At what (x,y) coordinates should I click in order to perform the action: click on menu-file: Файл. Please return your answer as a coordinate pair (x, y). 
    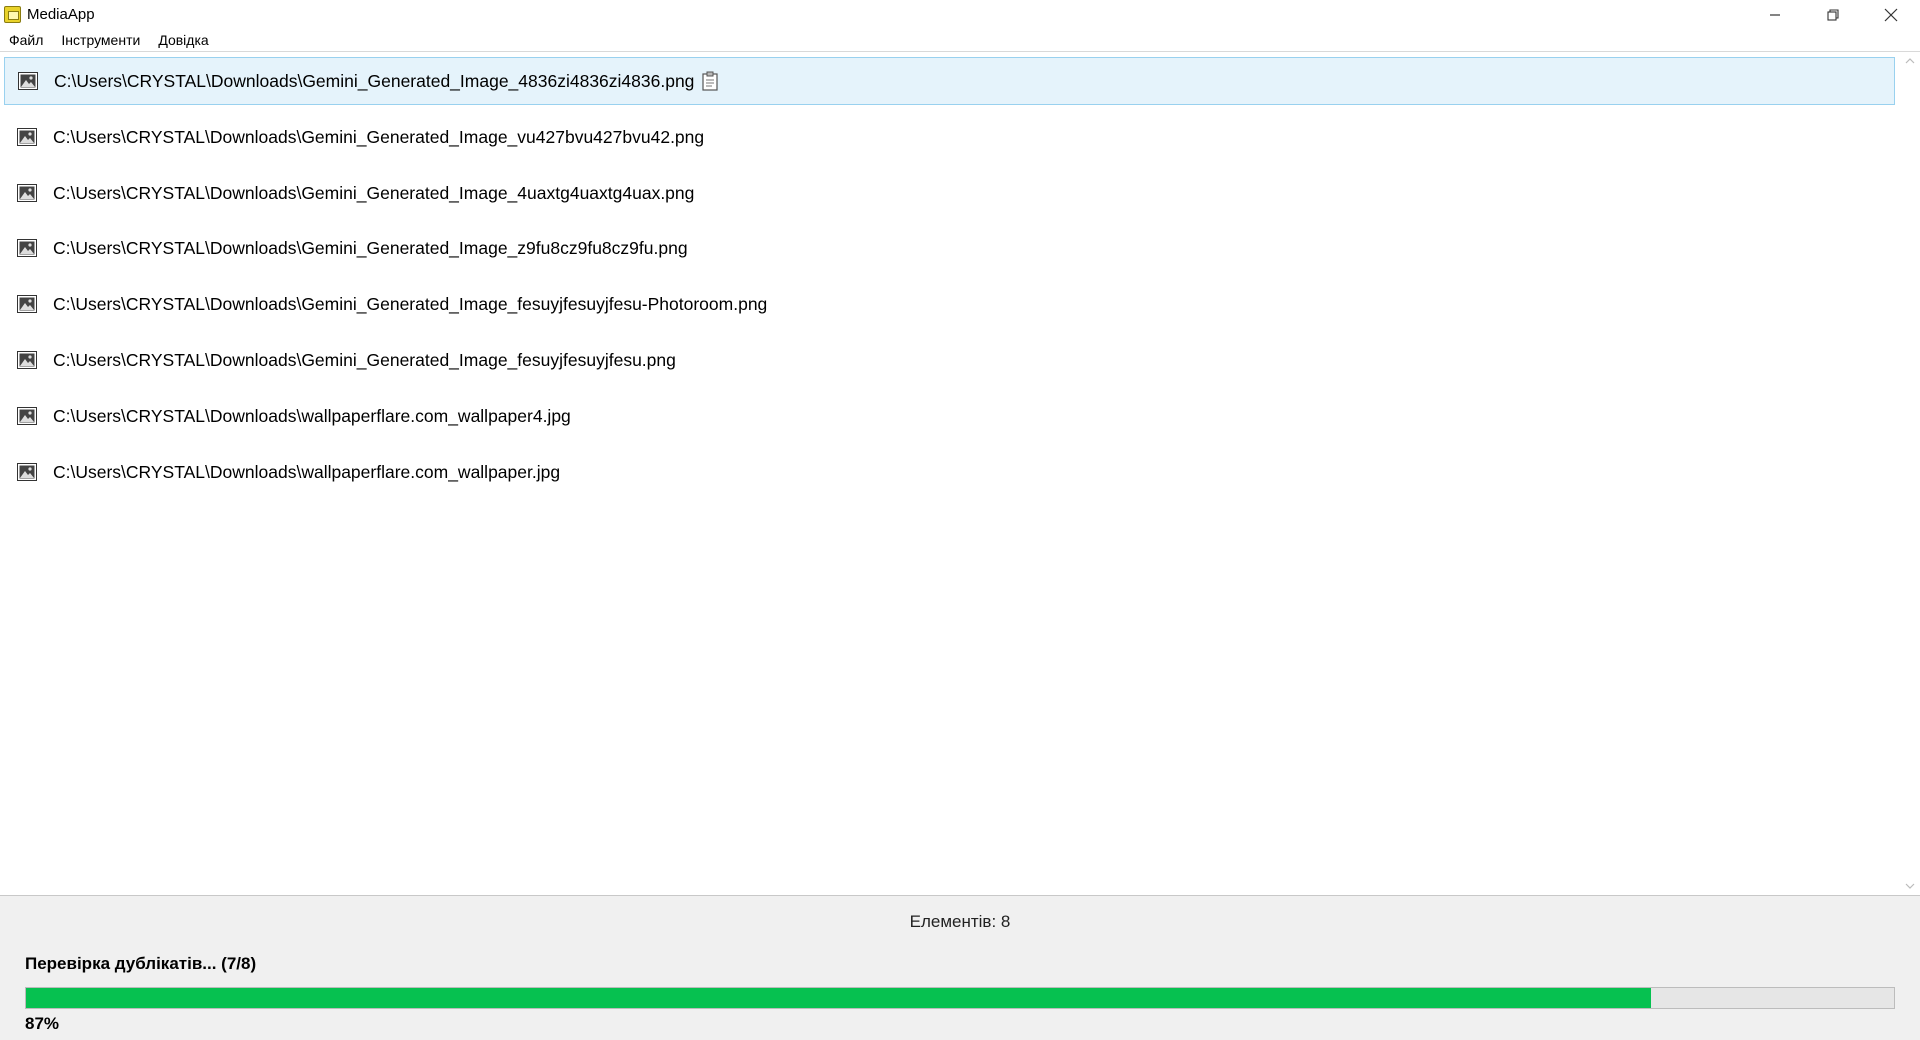
    Looking at the image, I should click on (26, 40).